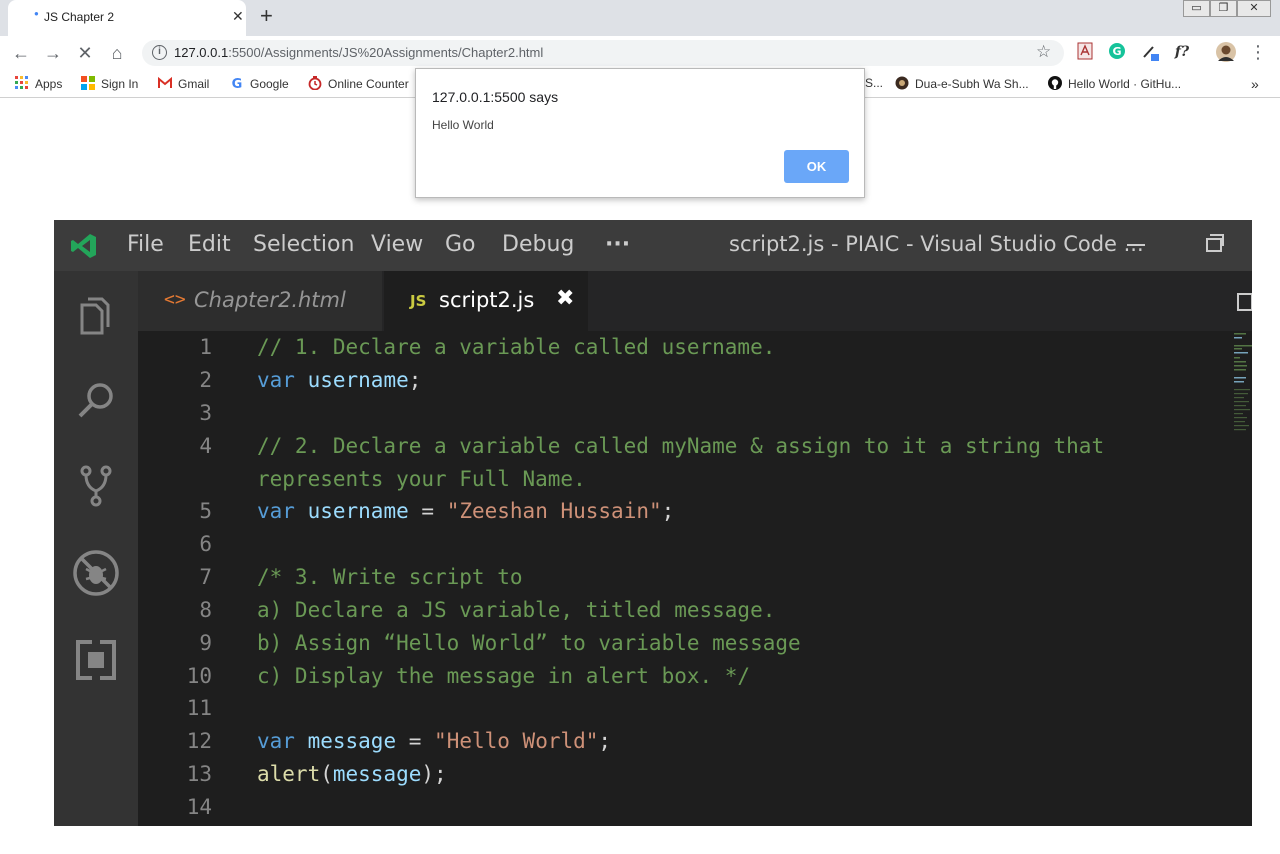 The image size is (1280, 854). What do you see at coordinates (640, 133) in the screenshot?
I see `alert-dialog: 127.0.0.1:5500 says Hello World OK` at bounding box center [640, 133].